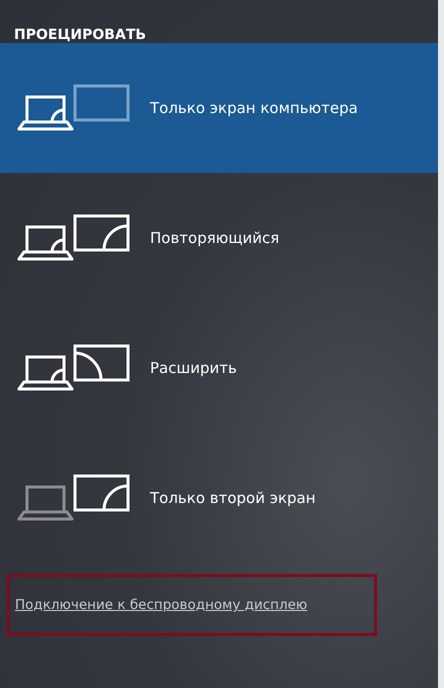  What do you see at coordinates (80, 34) in the screenshot?
I see `panel-title: ПРОЕЦИРОВАТЬ` at bounding box center [80, 34].